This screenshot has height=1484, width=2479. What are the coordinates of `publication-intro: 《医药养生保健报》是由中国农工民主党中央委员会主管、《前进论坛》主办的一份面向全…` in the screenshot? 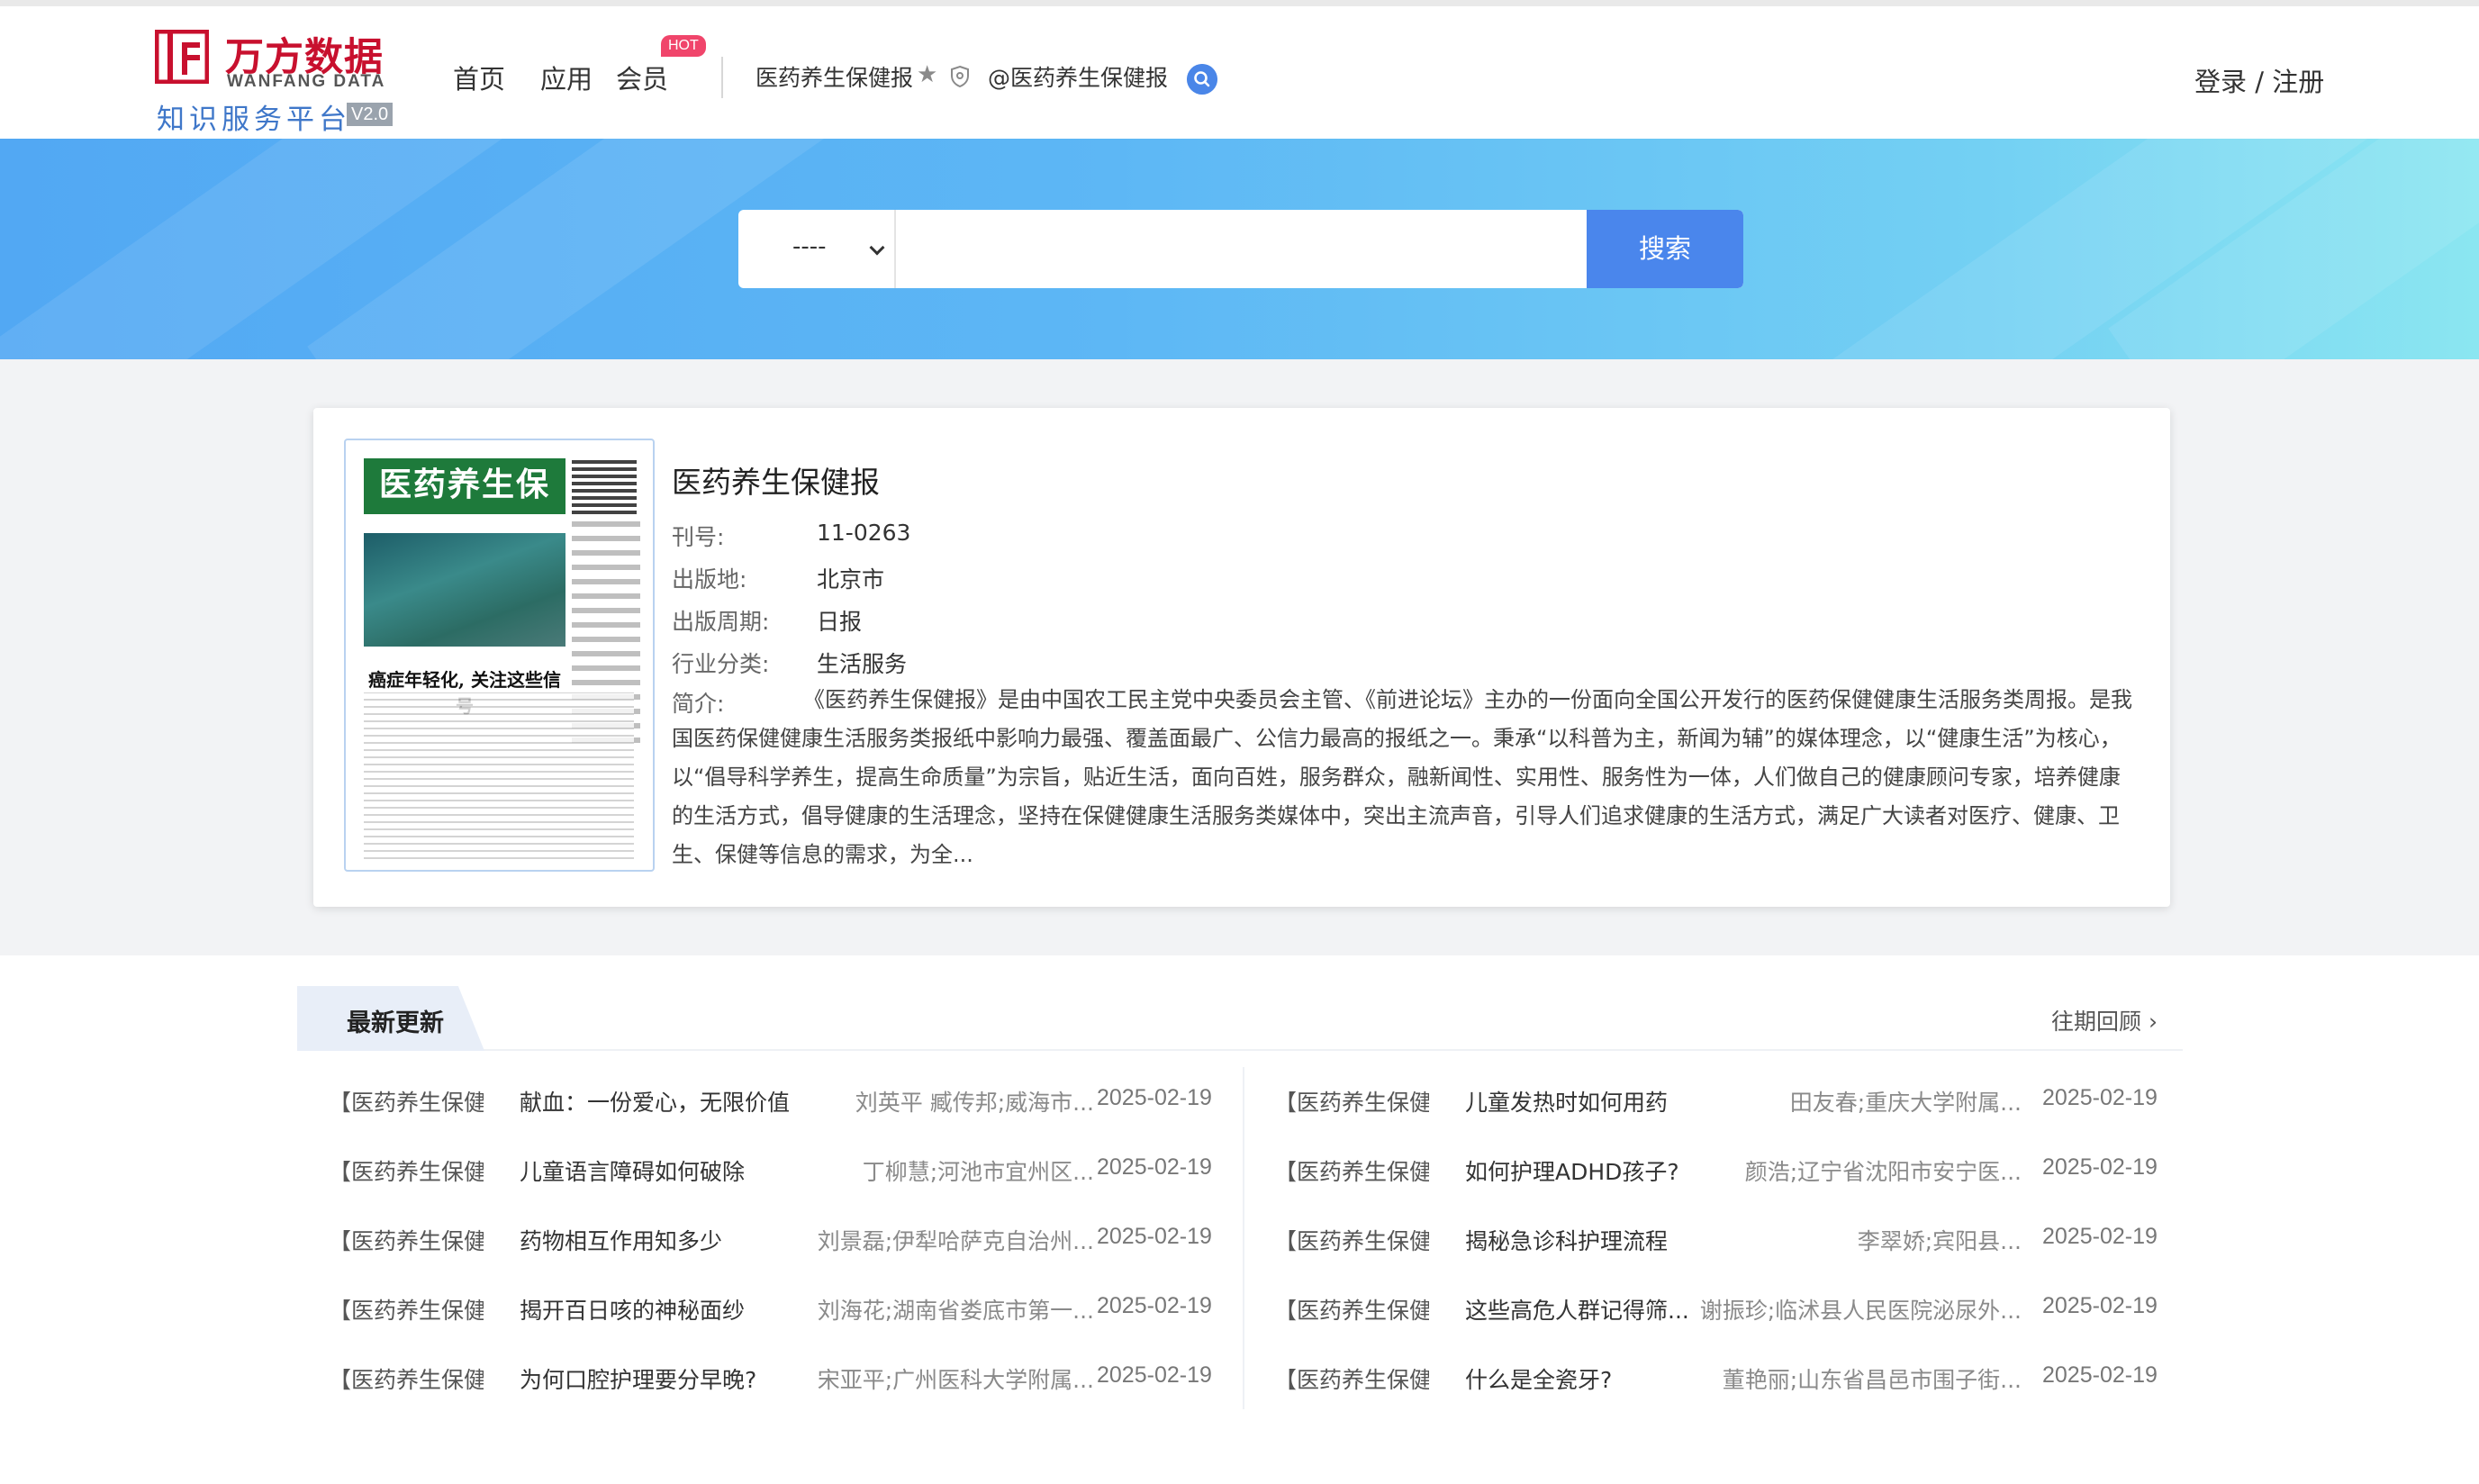 It's located at (1402, 777).